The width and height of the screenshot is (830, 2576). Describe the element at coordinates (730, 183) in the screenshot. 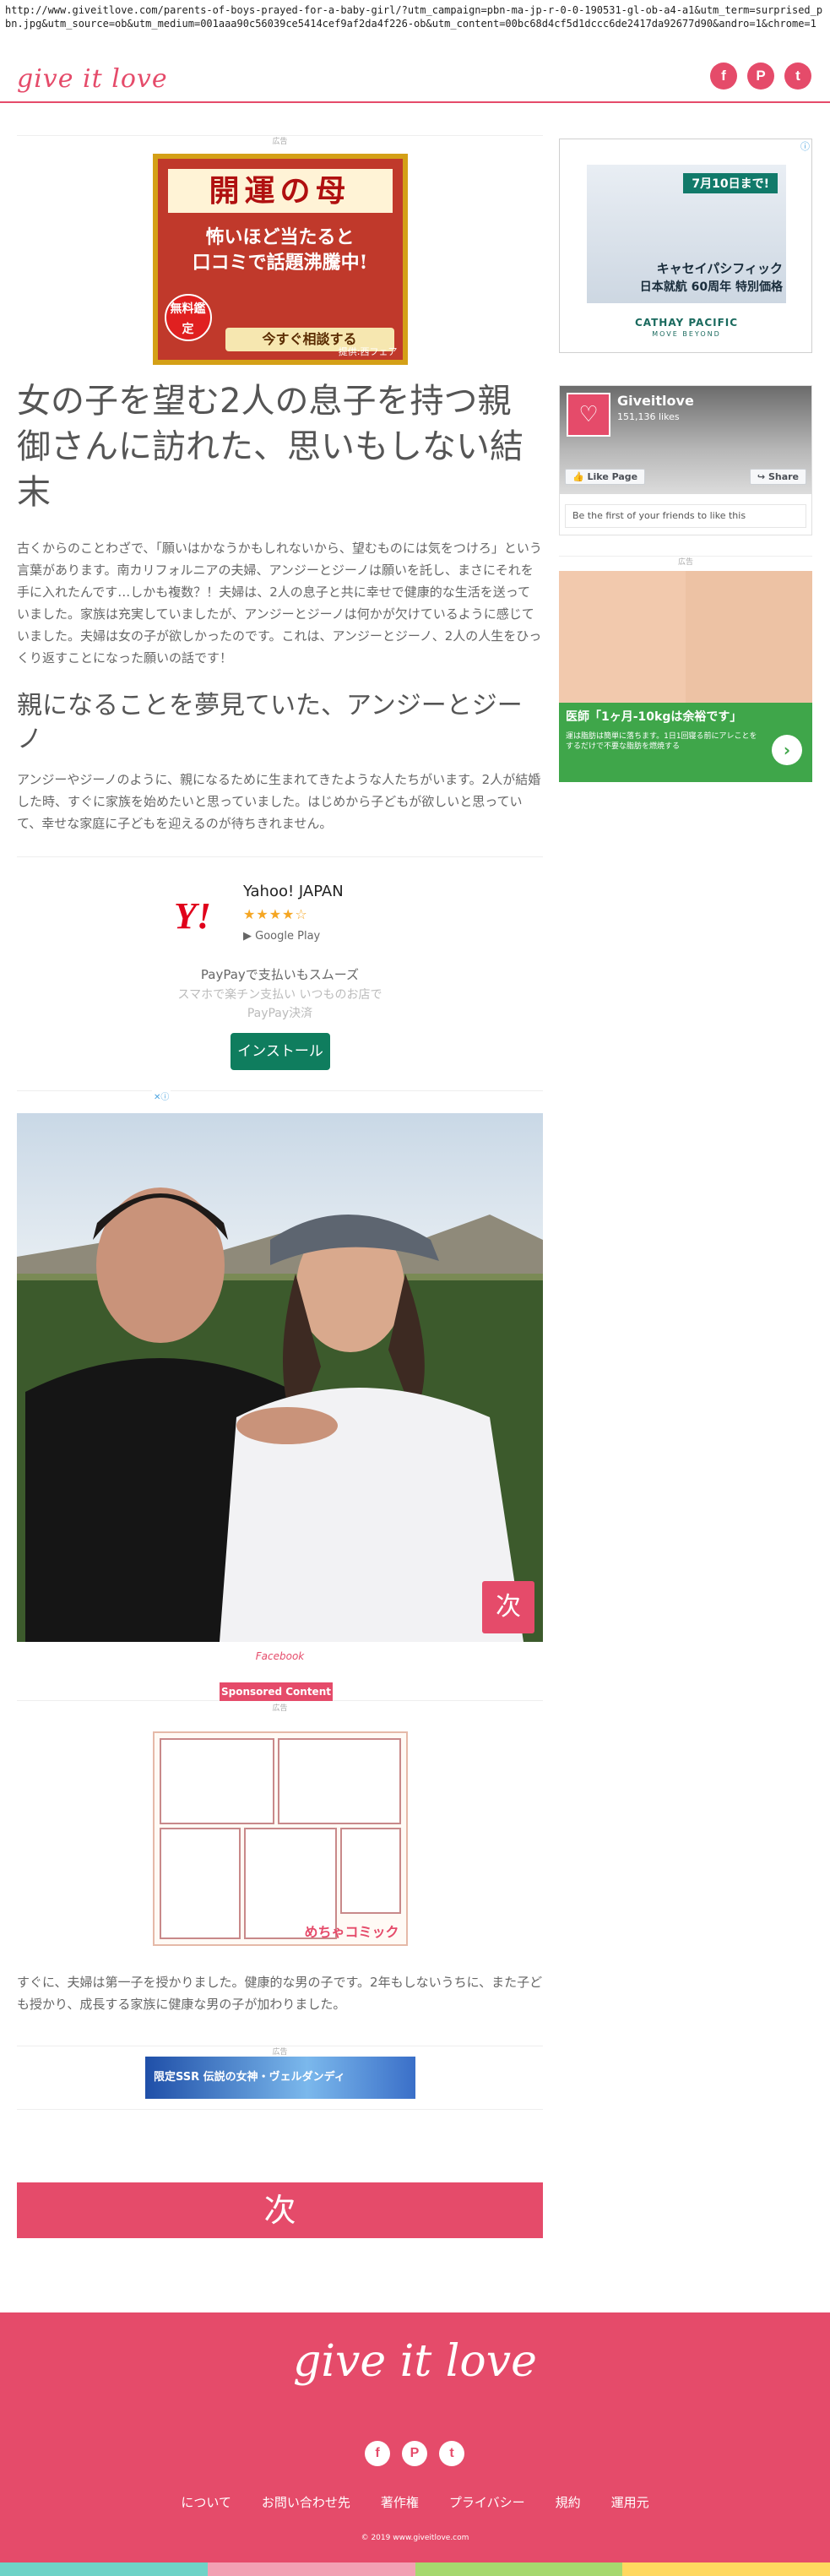

I see `airline-ad-date: 7月10日まで!` at that location.